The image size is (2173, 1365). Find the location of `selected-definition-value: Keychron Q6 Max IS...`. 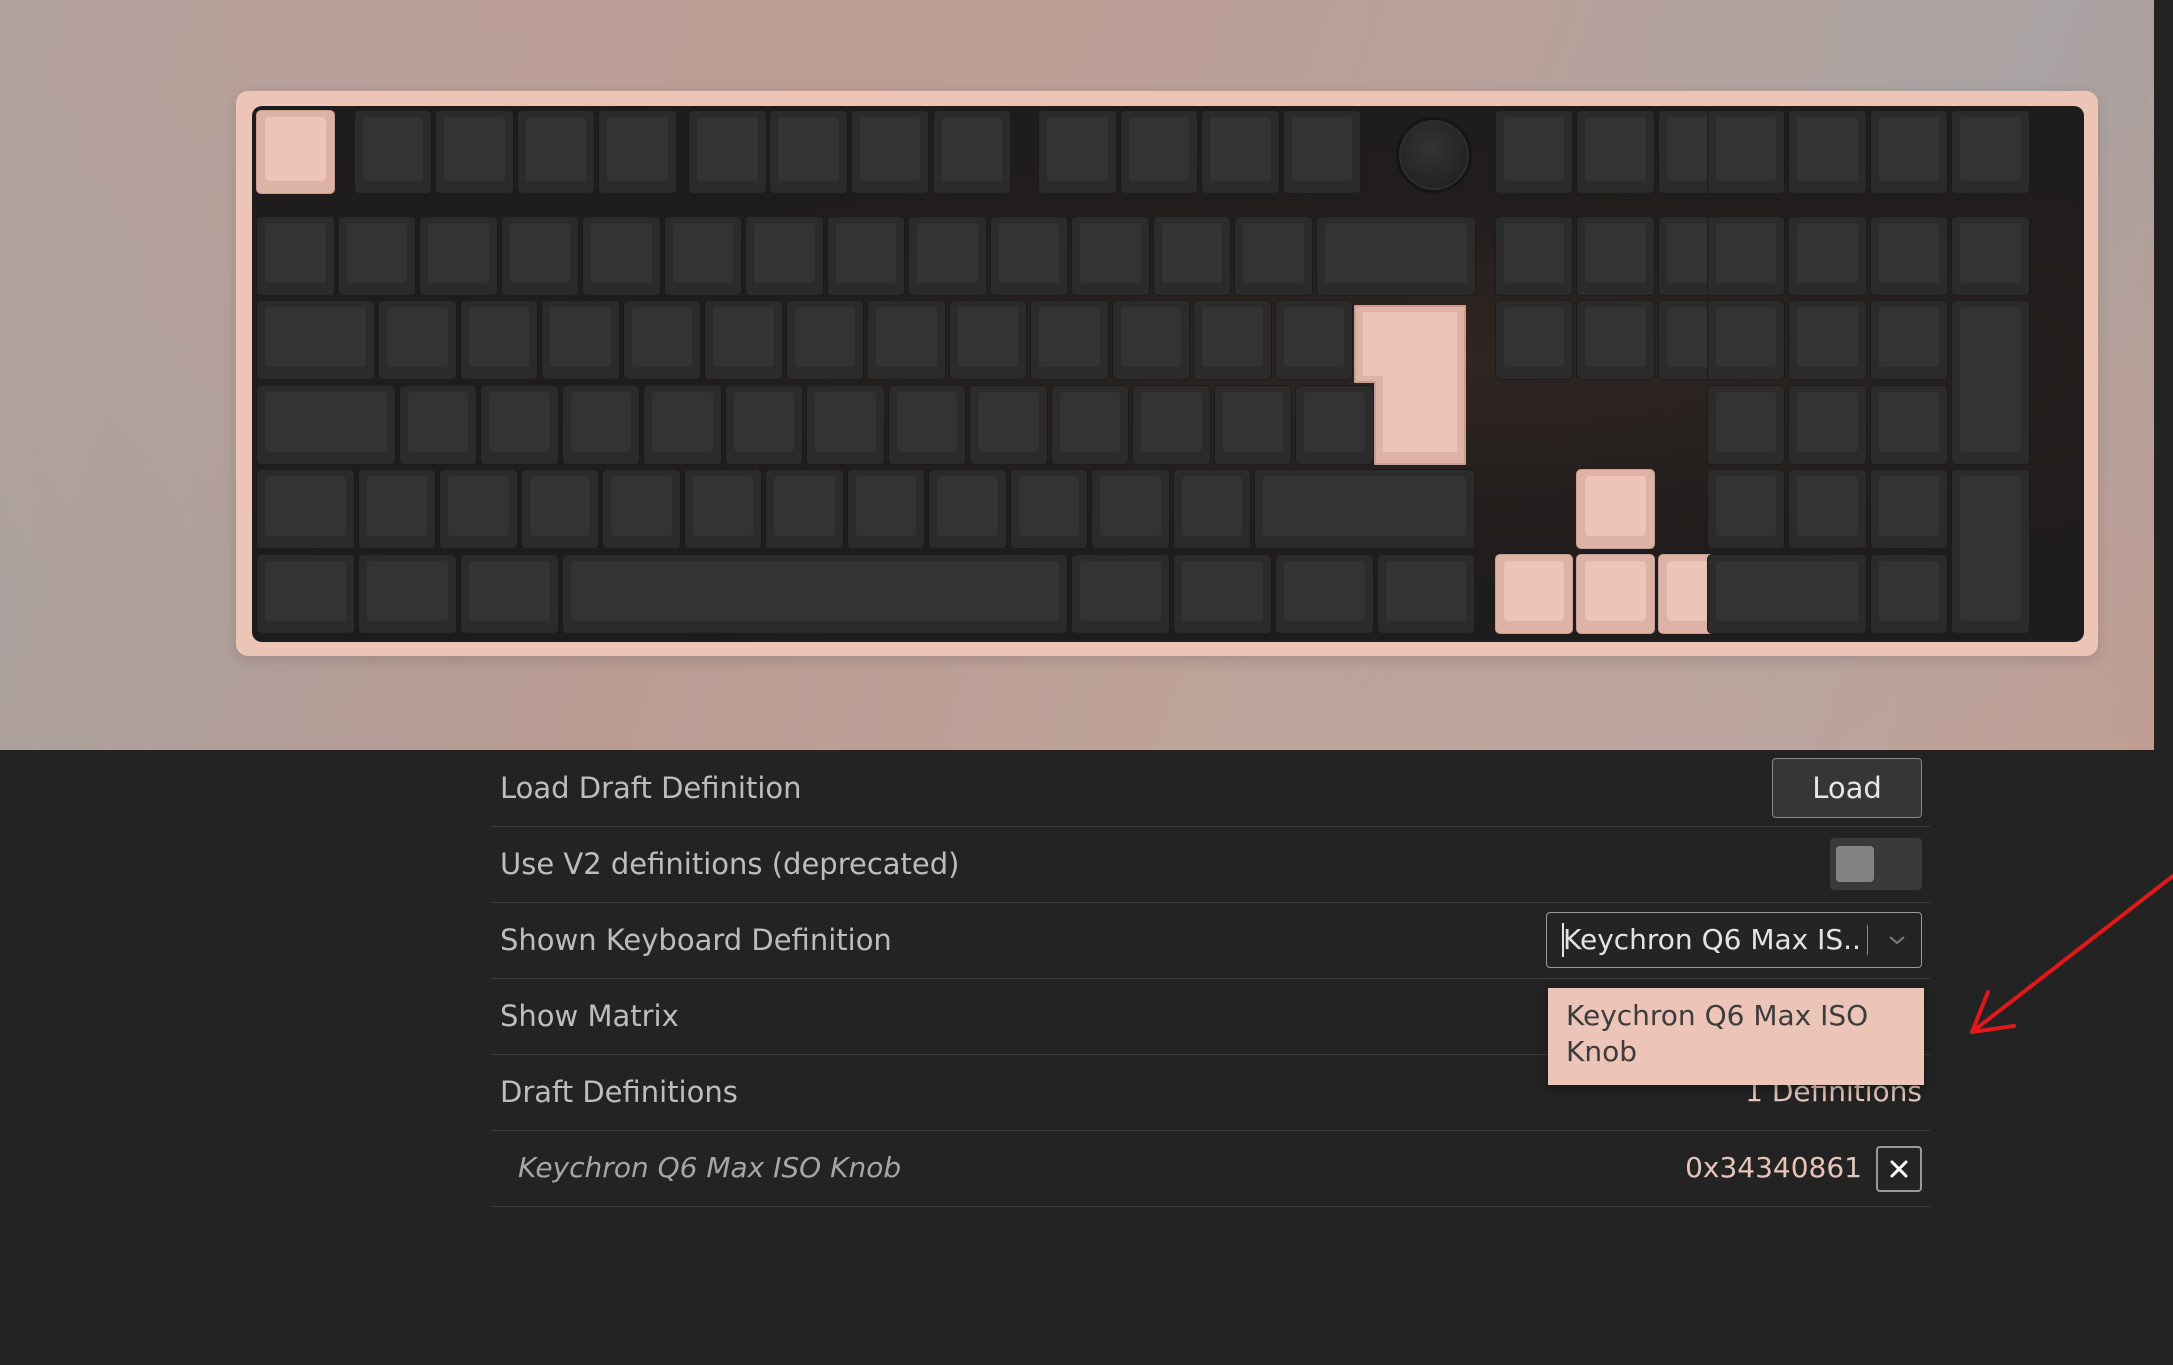

selected-definition-value: Keychron Q6 Max IS... is located at coordinates (1713, 940).